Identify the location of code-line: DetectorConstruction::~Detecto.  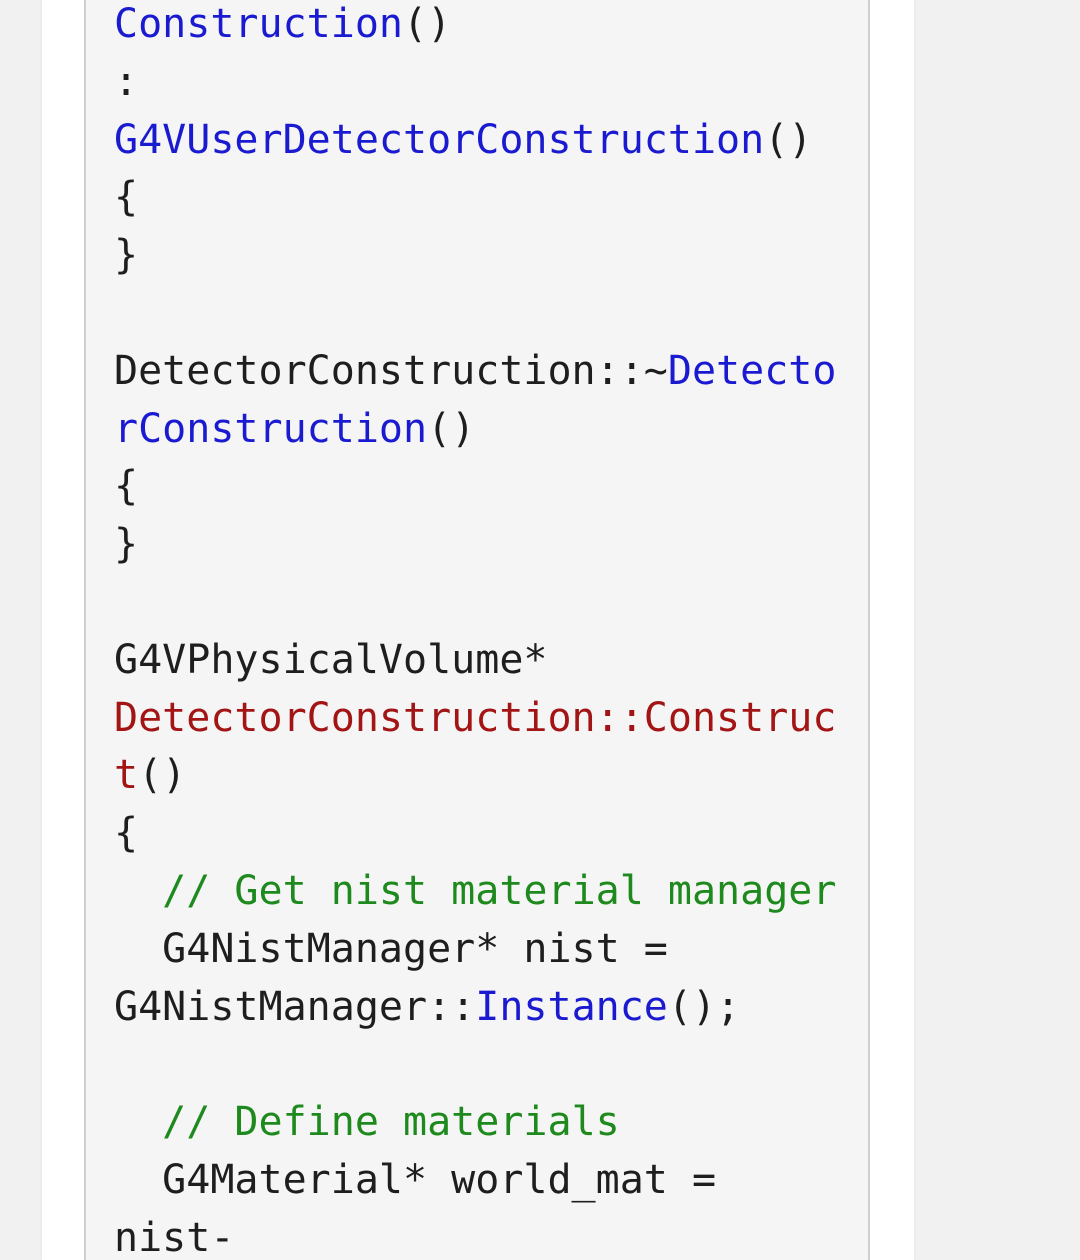
(475, 372).